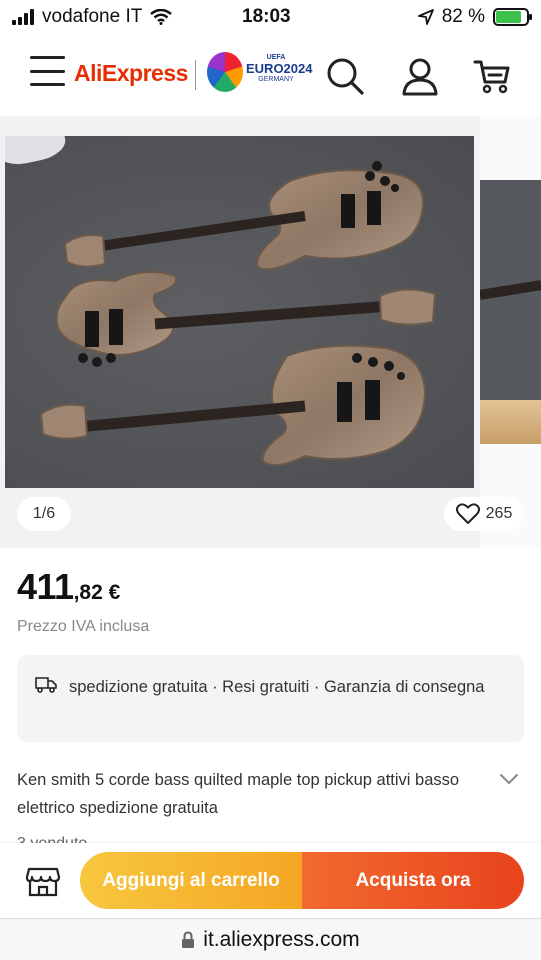 Image resolution: width=541 pixels, height=960 pixels. I want to click on next-photo-preview, so click(510, 332).